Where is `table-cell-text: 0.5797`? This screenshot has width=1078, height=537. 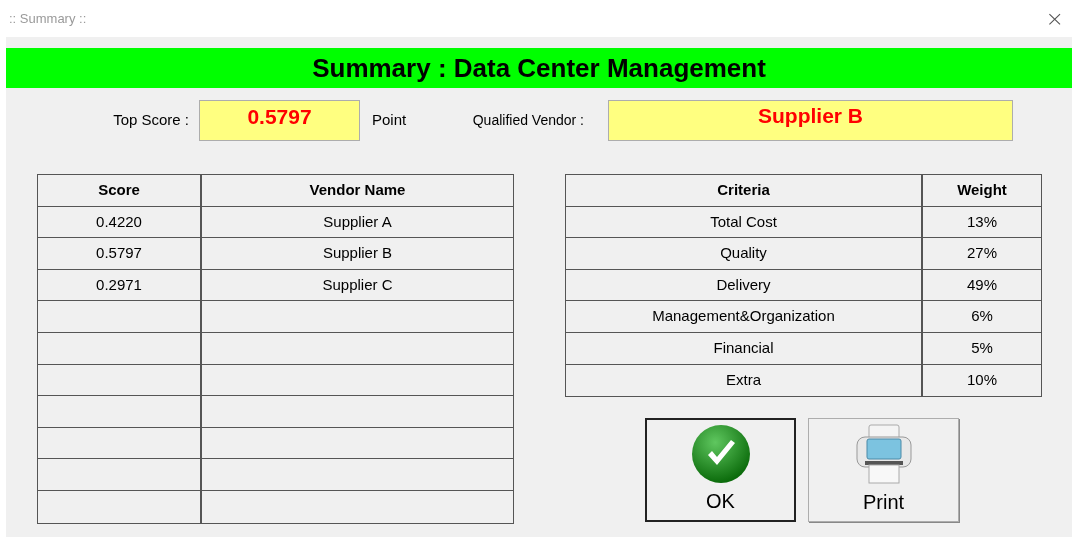
table-cell-text: 0.5797 is located at coordinates (119, 253).